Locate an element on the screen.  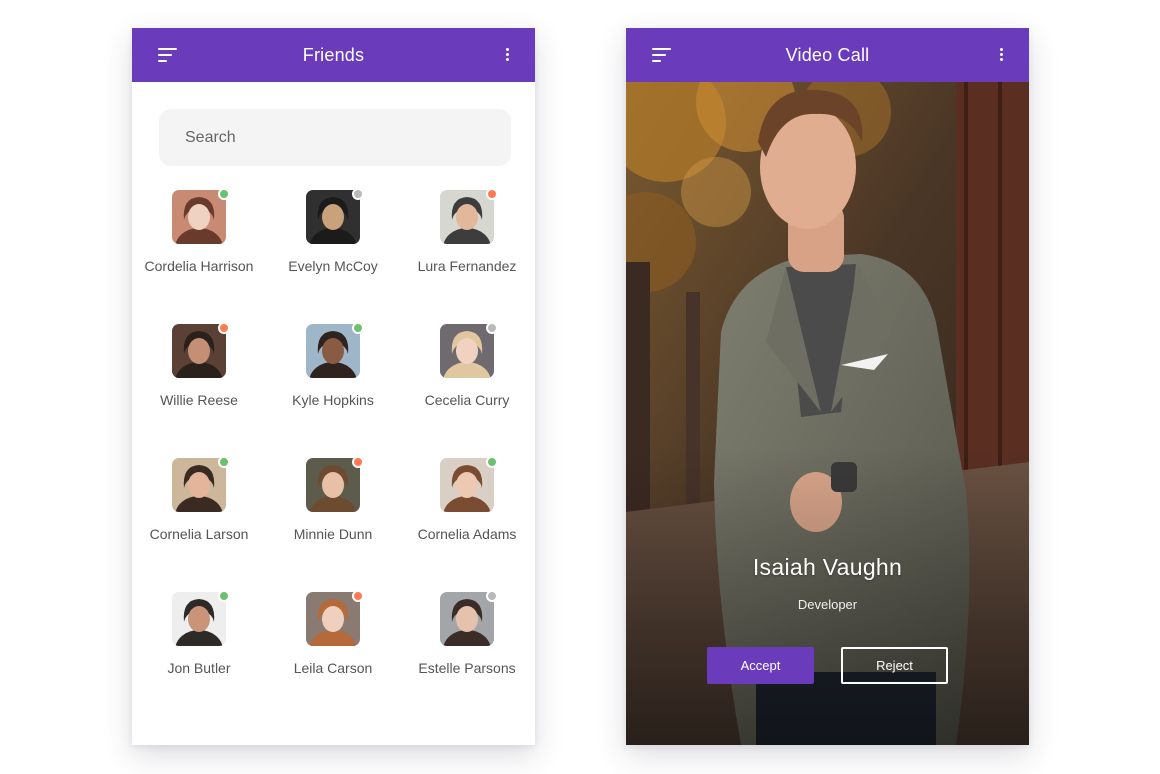
friend-item: Cordelia Harrison is located at coordinates (199, 255).